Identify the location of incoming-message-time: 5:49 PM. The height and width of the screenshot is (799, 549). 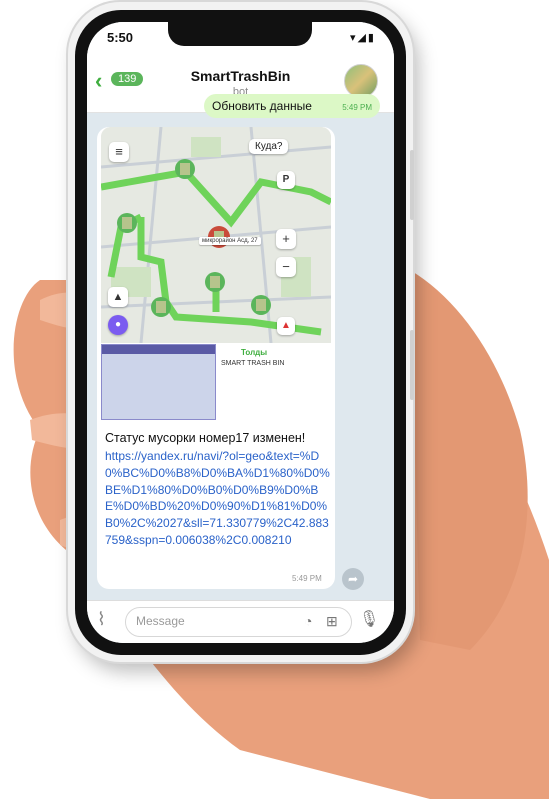
(307, 578).